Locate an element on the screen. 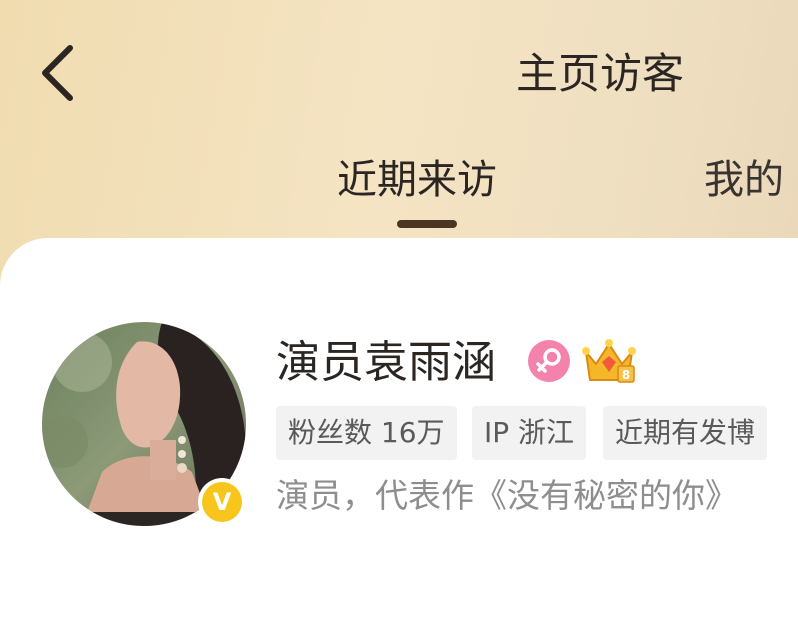  tag-recent-post: 近期有发博 is located at coordinates (685, 433).